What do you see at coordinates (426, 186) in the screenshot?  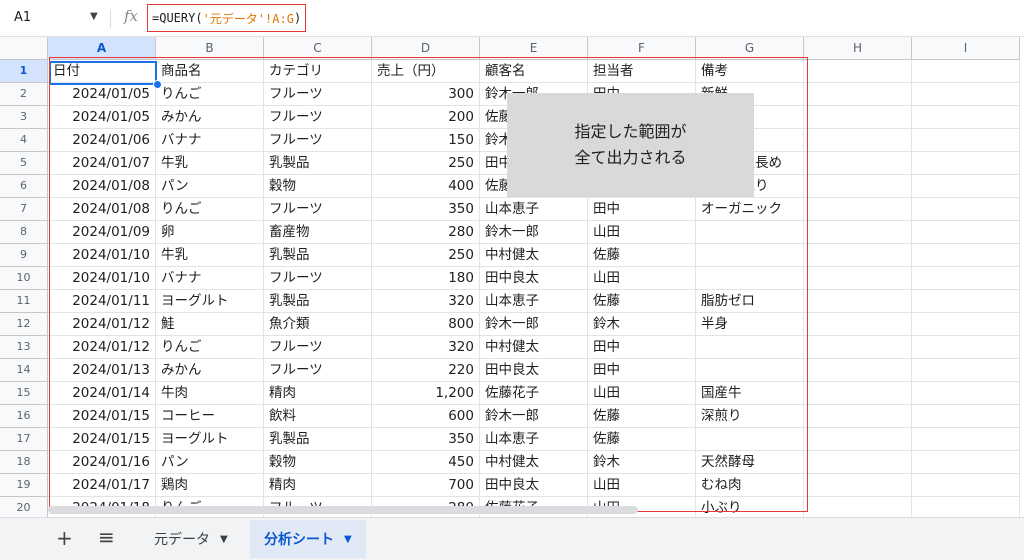 I see `table-cell: 400` at bounding box center [426, 186].